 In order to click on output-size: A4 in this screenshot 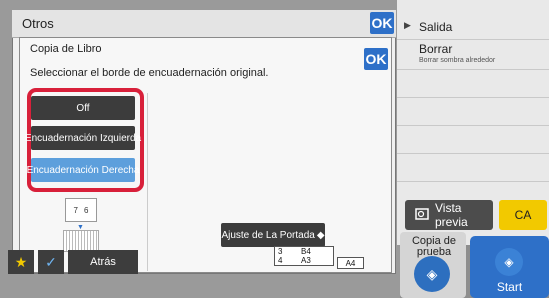, I will do `click(350, 263)`.